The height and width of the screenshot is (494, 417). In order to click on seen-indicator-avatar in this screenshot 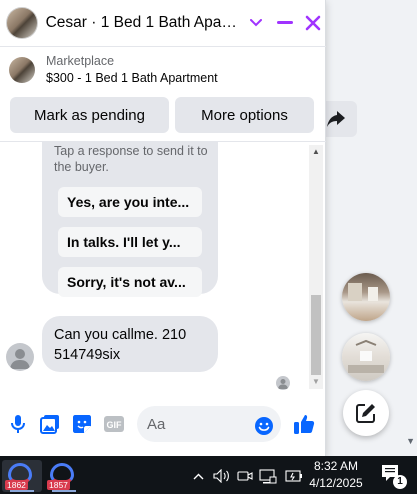, I will do `click(283, 383)`.